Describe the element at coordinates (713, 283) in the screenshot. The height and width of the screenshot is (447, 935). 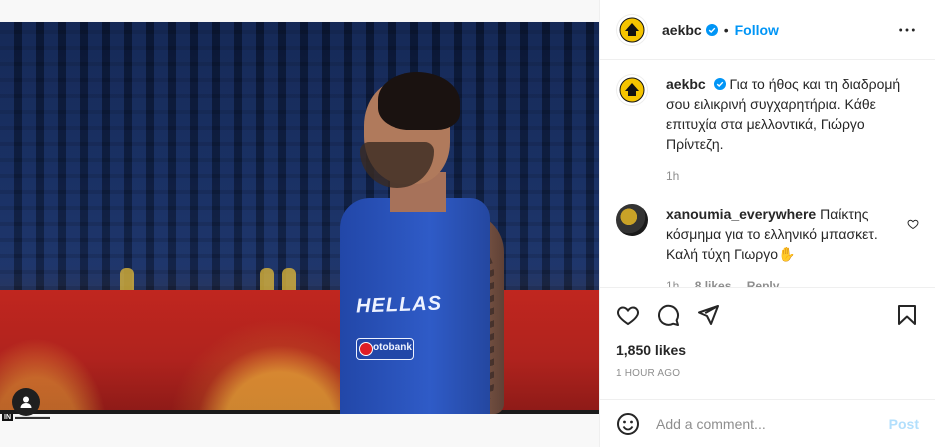
I see `comment-likes: 8 likes` at that location.